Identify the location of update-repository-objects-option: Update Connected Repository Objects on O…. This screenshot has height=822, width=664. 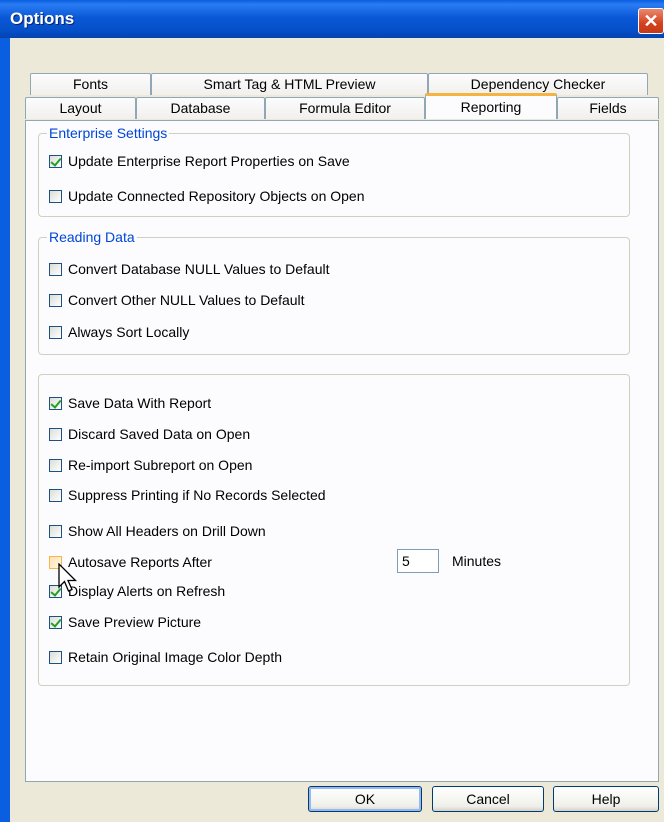
(207, 196).